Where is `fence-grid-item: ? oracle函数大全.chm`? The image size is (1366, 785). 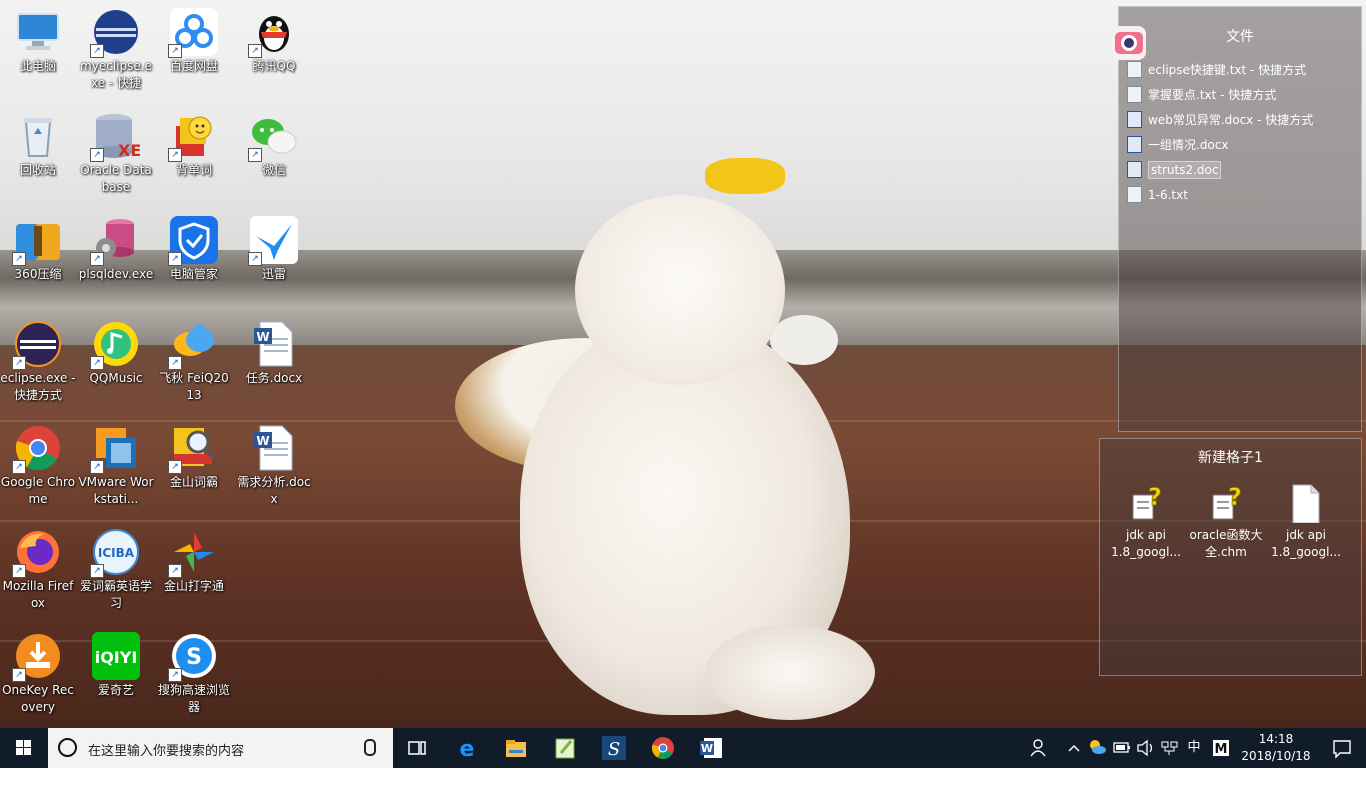 fence-grid-item: ? oracle函数大全.chm is located at coordinates (1226, 522).